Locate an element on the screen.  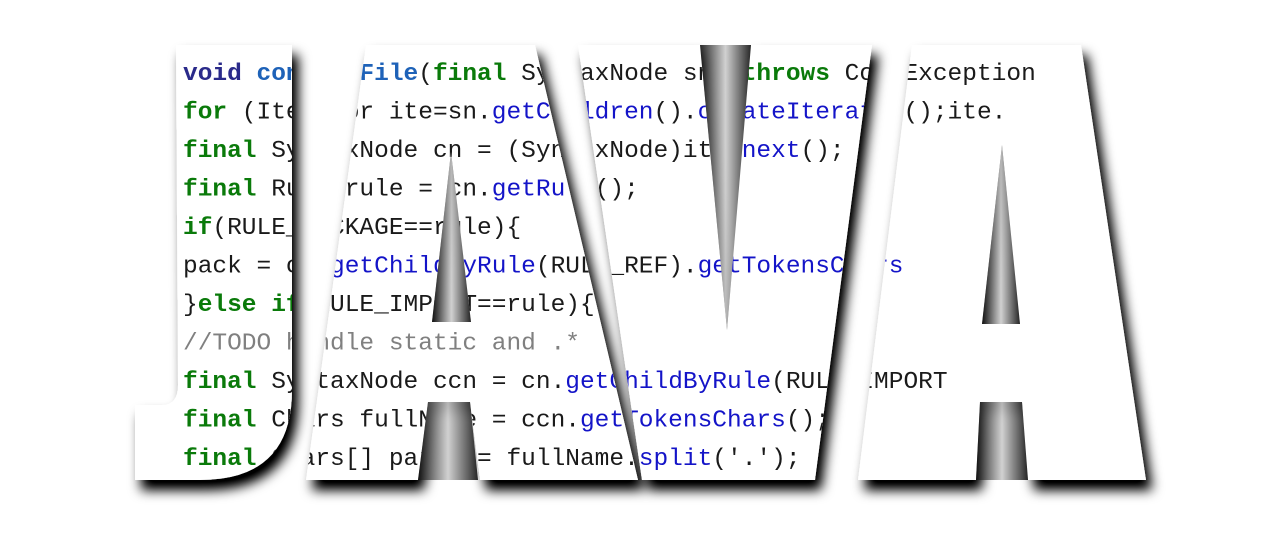
code-token: ; is located at coordinates (793, 459).